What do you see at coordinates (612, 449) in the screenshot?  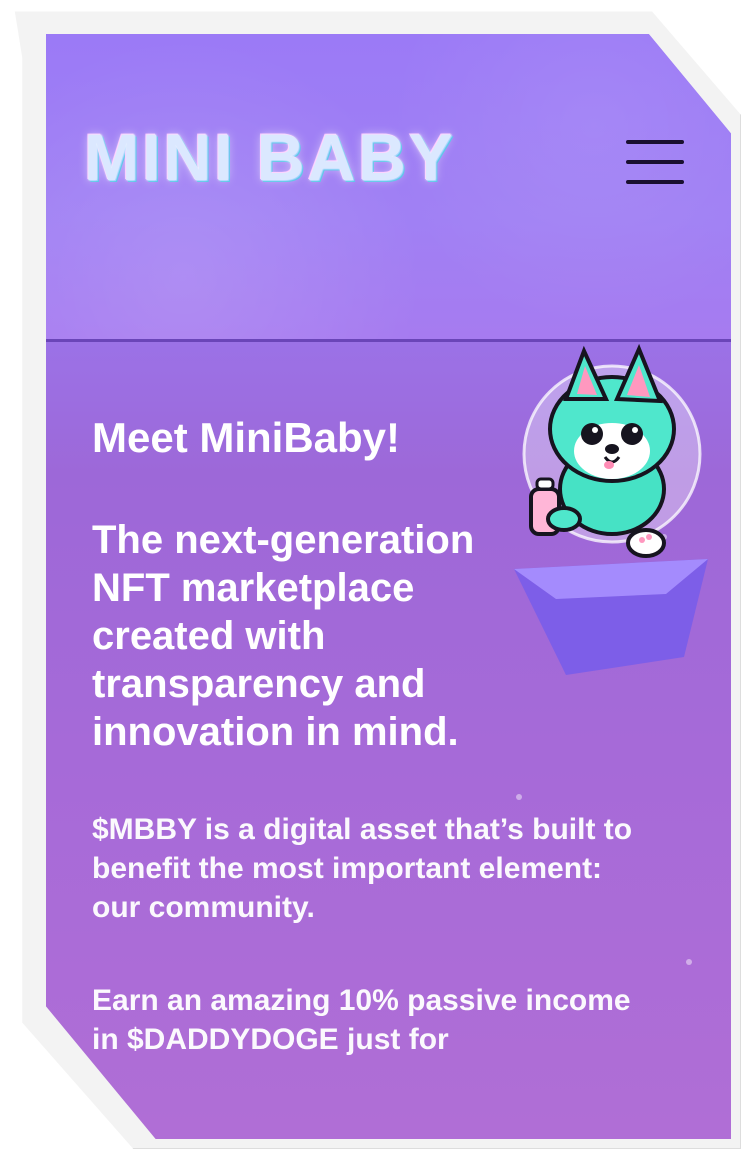 I see `mascot-nose` at bounding box center [612, 449].